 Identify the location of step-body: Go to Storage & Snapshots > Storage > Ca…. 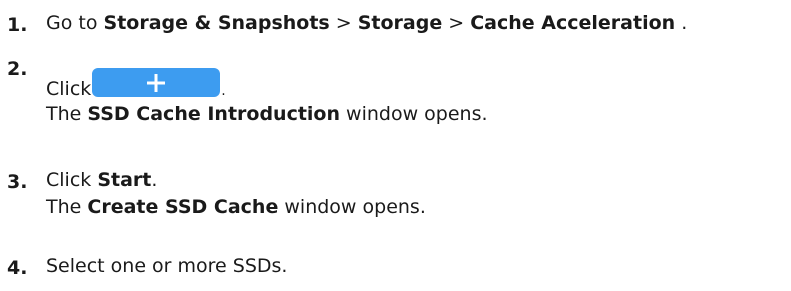
(366, 23).